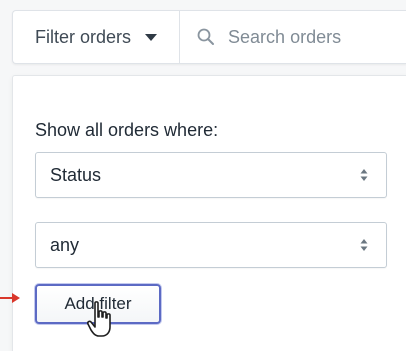  Describe the element at coordinates (206, 36) in the screenshot. I see `search-icon` at that location.